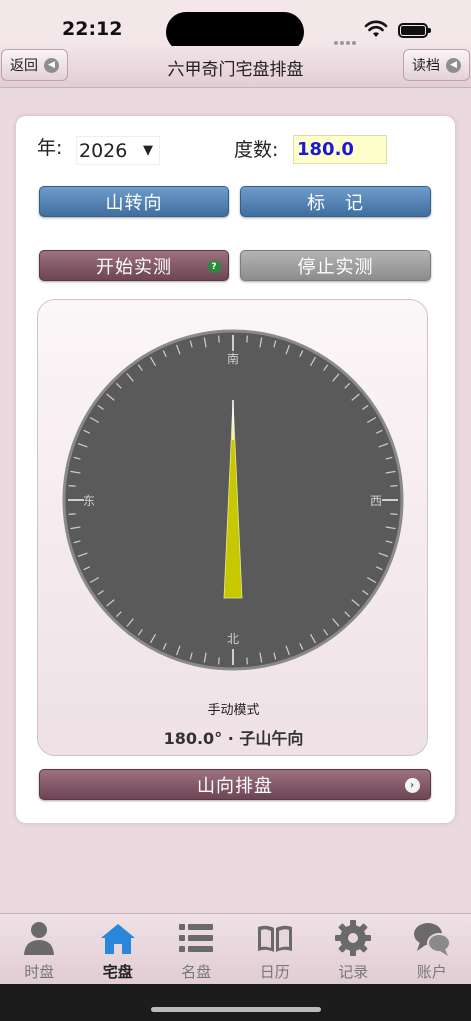 This screenshot has height=1021, width=471. What do you see at coordinates (117, 939) in the screenshot?
I see `house-icon` at bounding box center [117, 939].